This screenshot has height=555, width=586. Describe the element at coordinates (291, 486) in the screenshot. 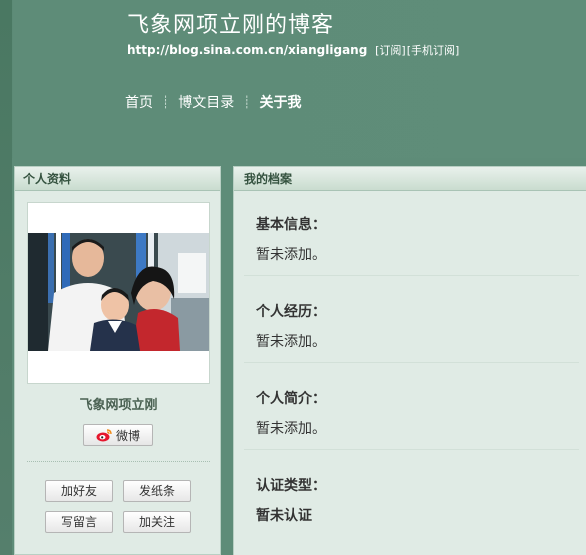

I see `verification-type-label: 认证类型：` at that location.